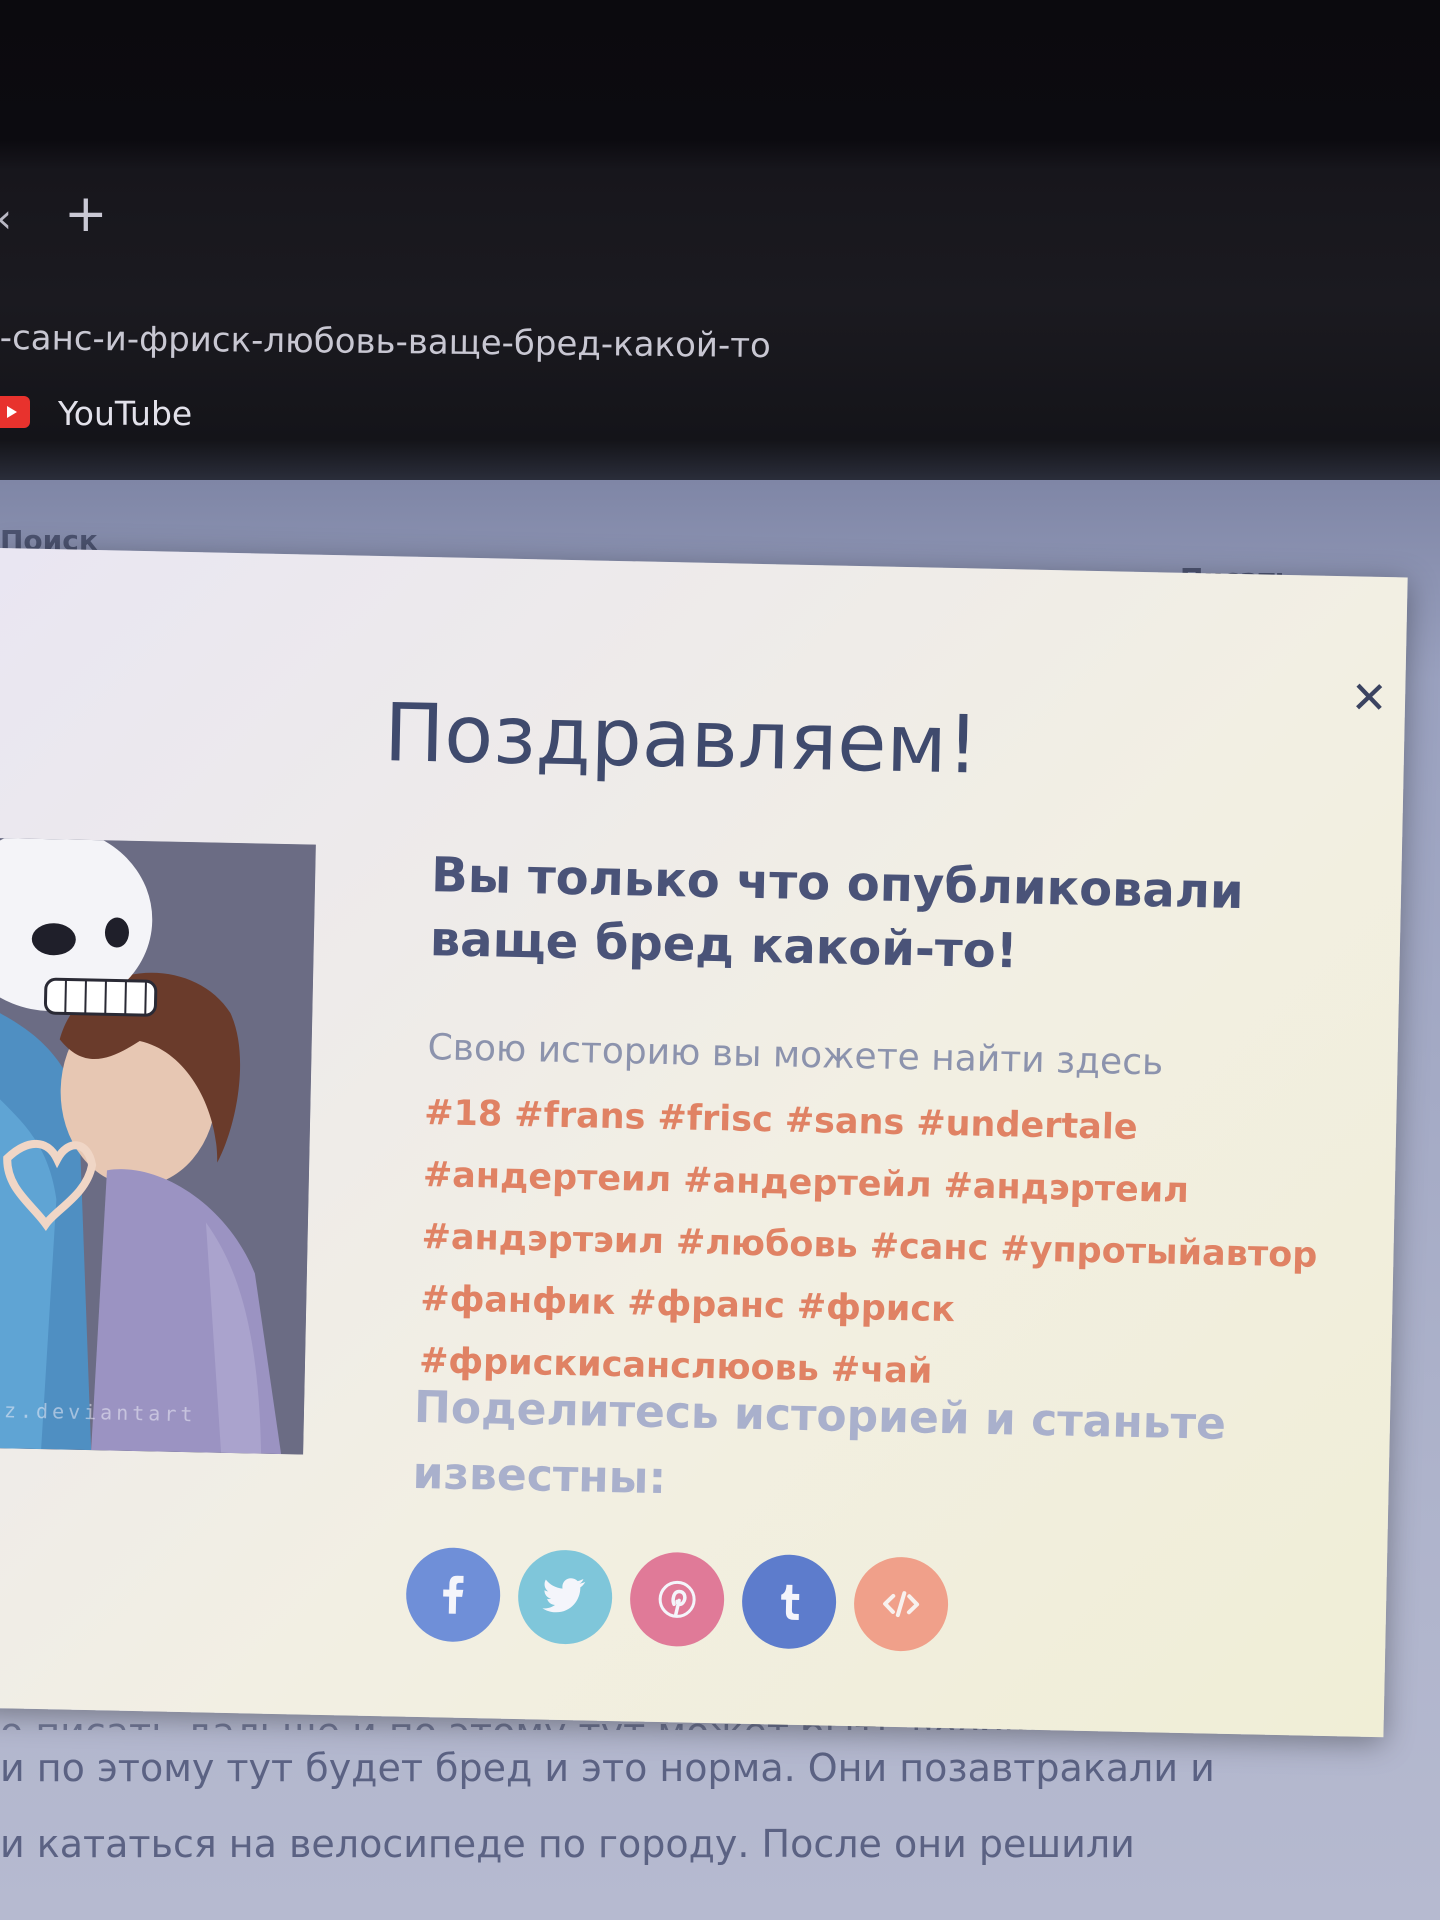  What do you see at coordinates (86, 214) in the screenshot?
I see `new-tab-button: +` at bounding box center [86, 214].